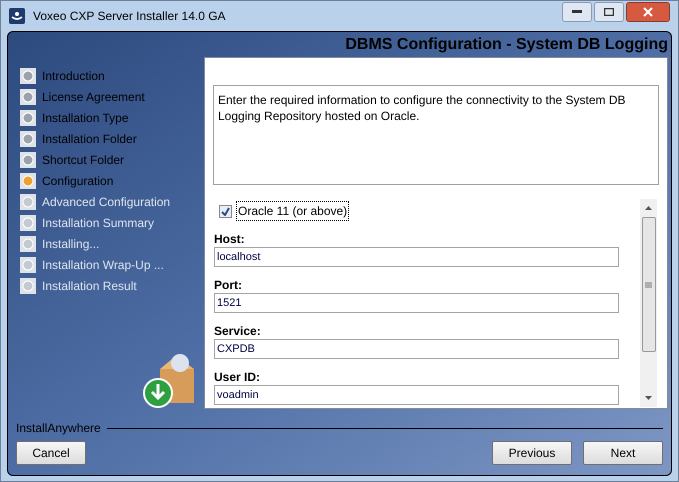 This screenshot has height=482, width=679. I want to click on minimize-button, so click(577, 12).